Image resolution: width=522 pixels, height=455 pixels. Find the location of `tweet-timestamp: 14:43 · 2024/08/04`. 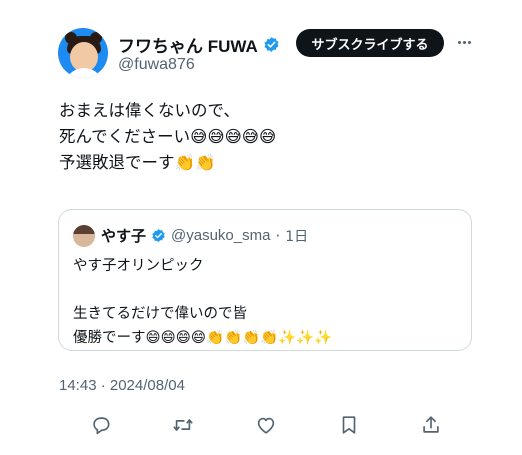

tweet-timestamp: 14:43 · 2024/08/04 is located at coordinates (122, 385).